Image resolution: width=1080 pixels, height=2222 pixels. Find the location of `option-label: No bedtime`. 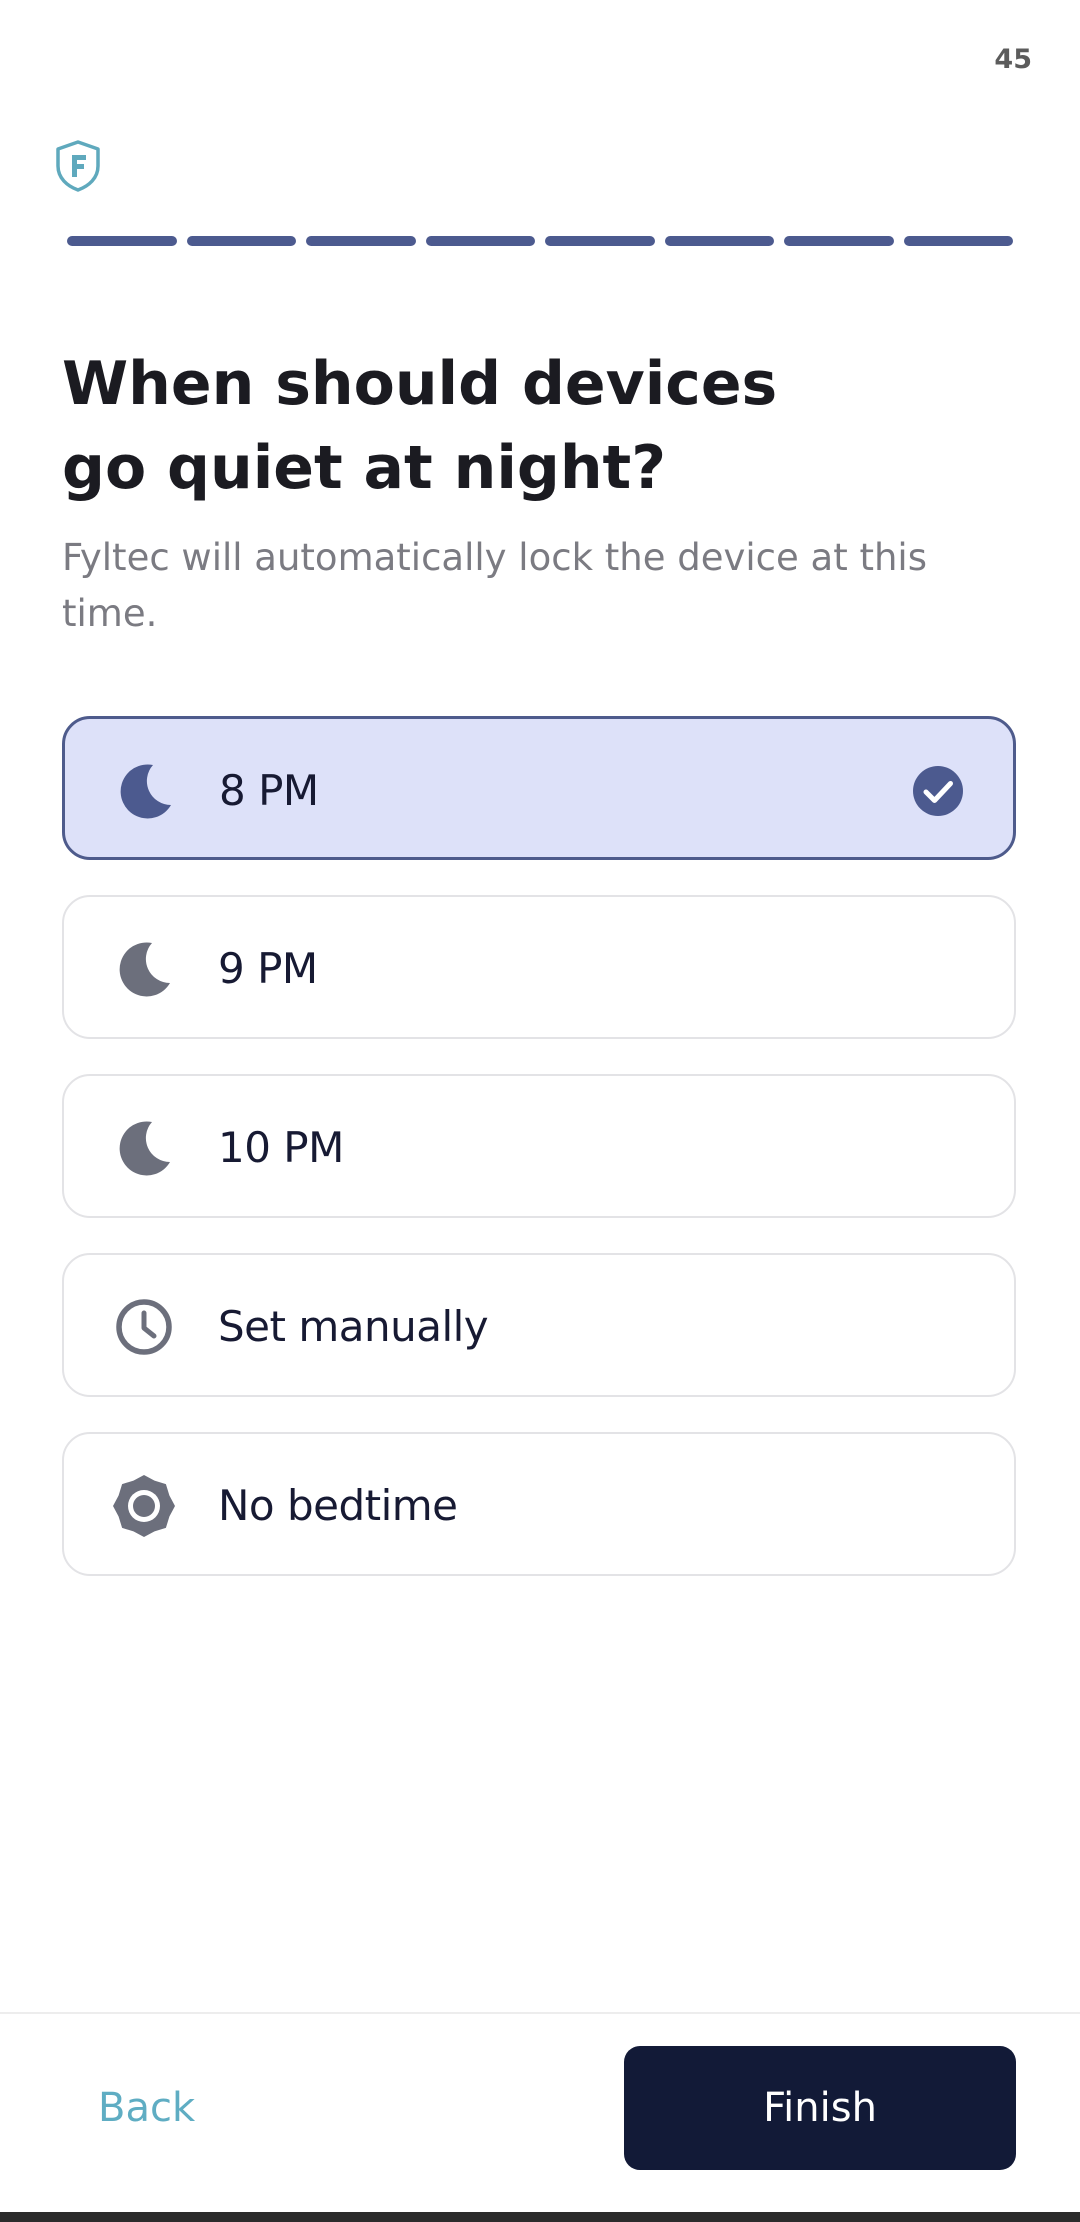

option-label: No bedtime is located at coordinates (338, 1505).